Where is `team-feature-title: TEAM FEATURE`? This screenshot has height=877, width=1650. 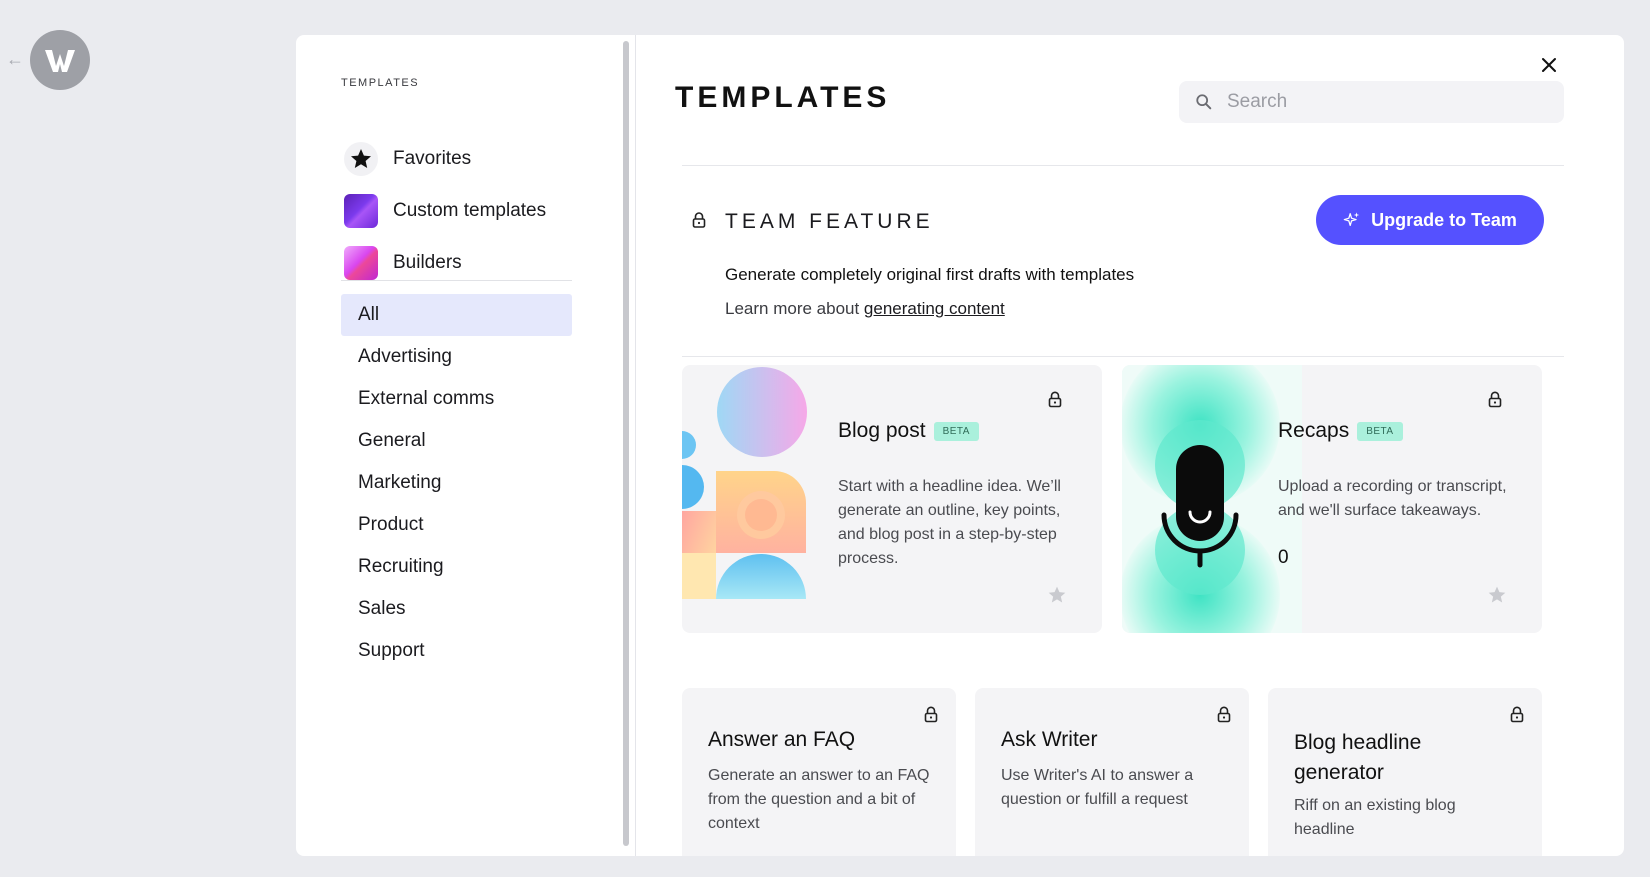 team-feature-title: TEAM FEATURE is located at coordinates (829, 221).